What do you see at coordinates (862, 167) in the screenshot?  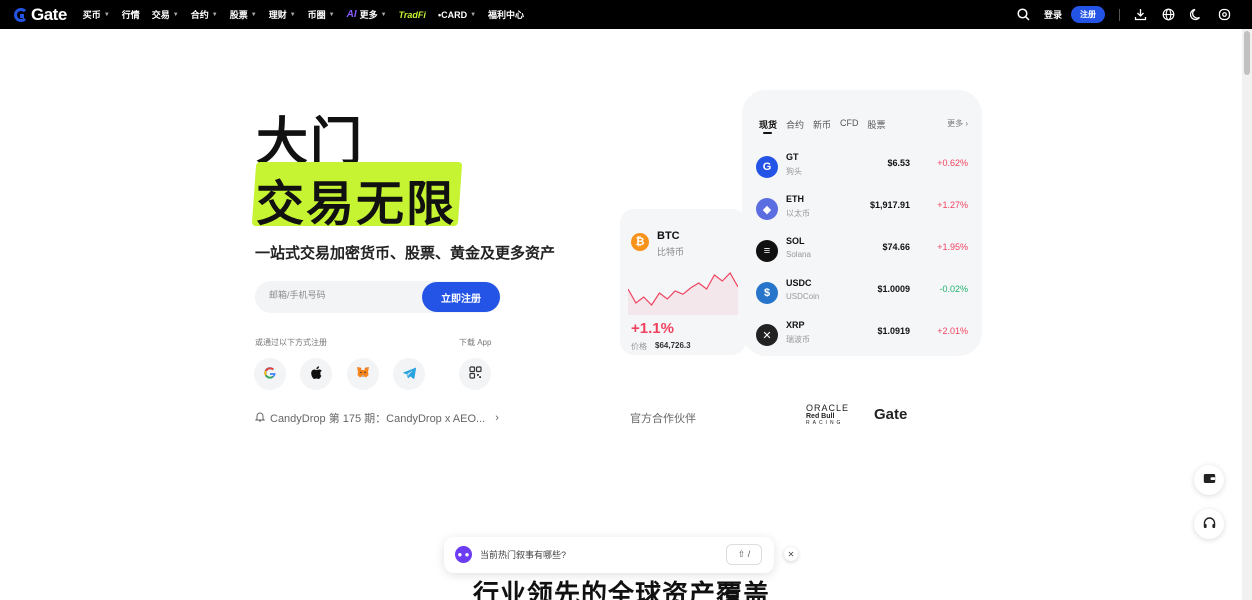 I see `market-row: G GT 狗头 $6.53 +0.62%` at bounding box center [862, 167].